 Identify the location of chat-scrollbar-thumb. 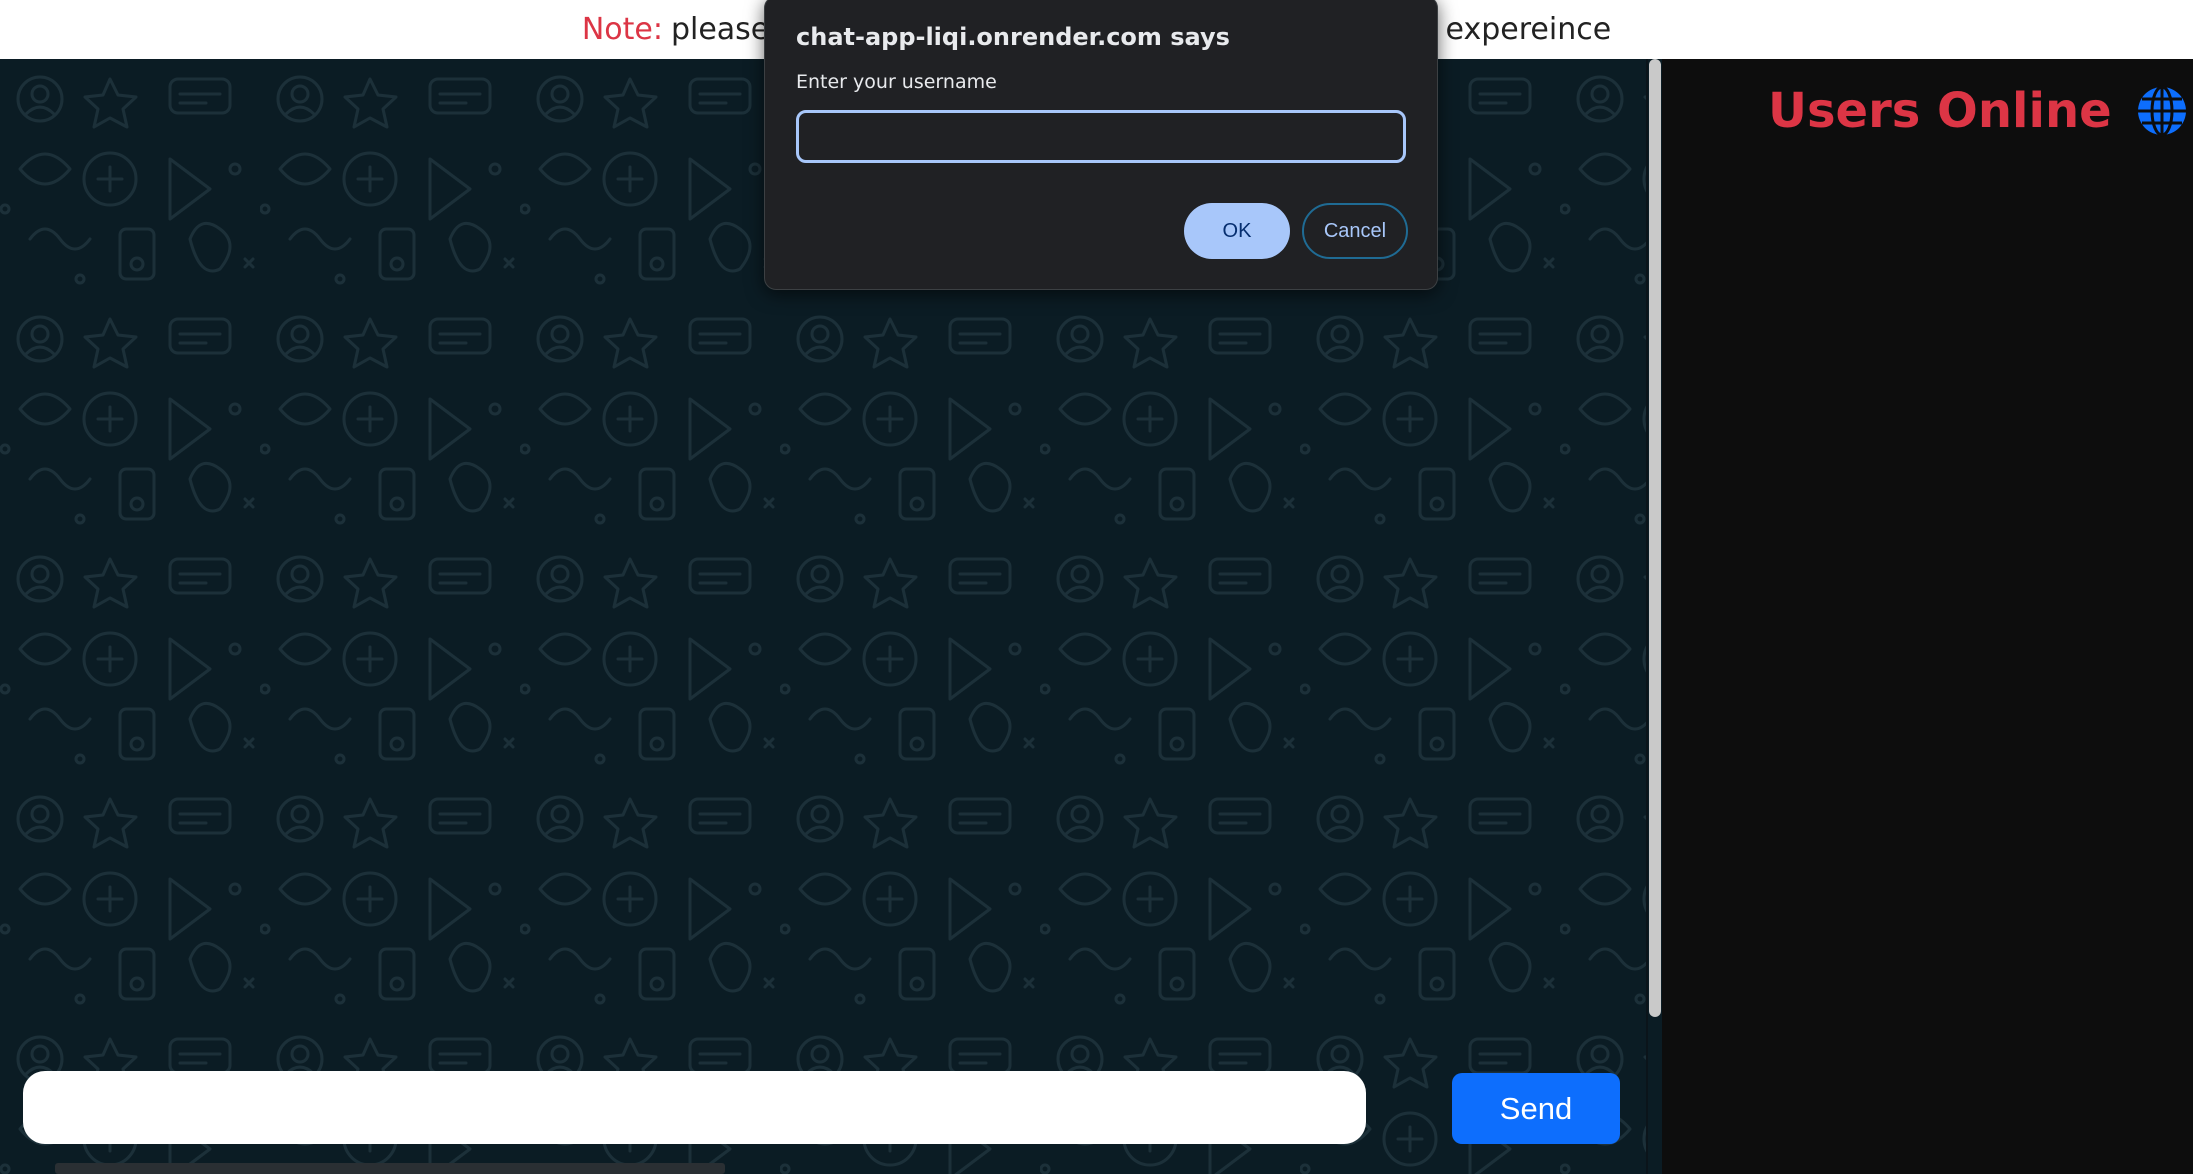
(1655, 538).